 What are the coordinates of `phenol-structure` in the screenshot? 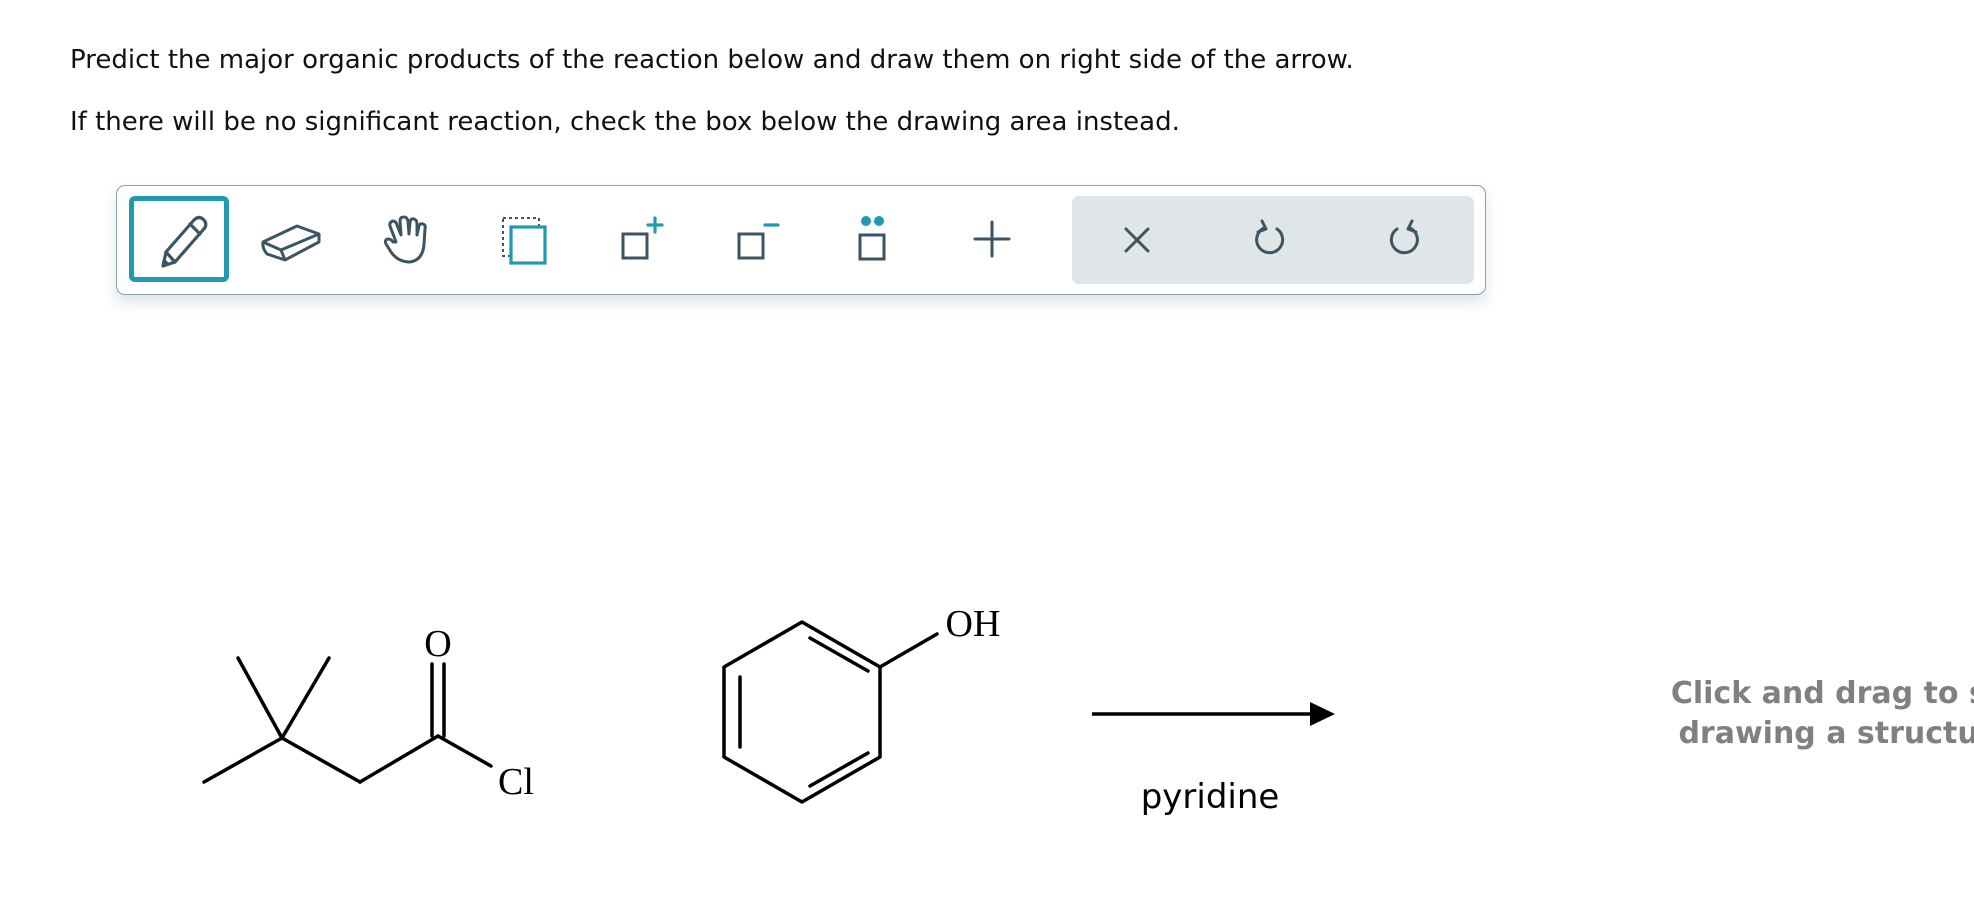 It's located at (830, 712).